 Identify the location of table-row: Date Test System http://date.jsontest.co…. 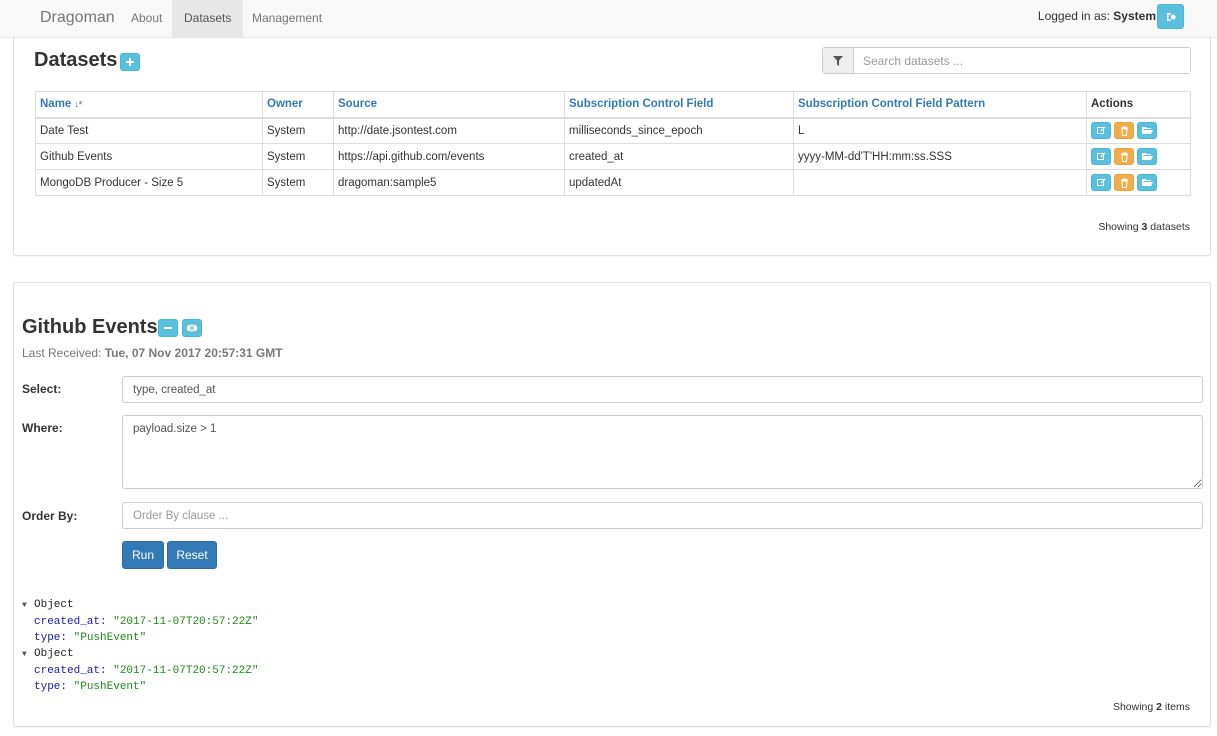
(613, 130).